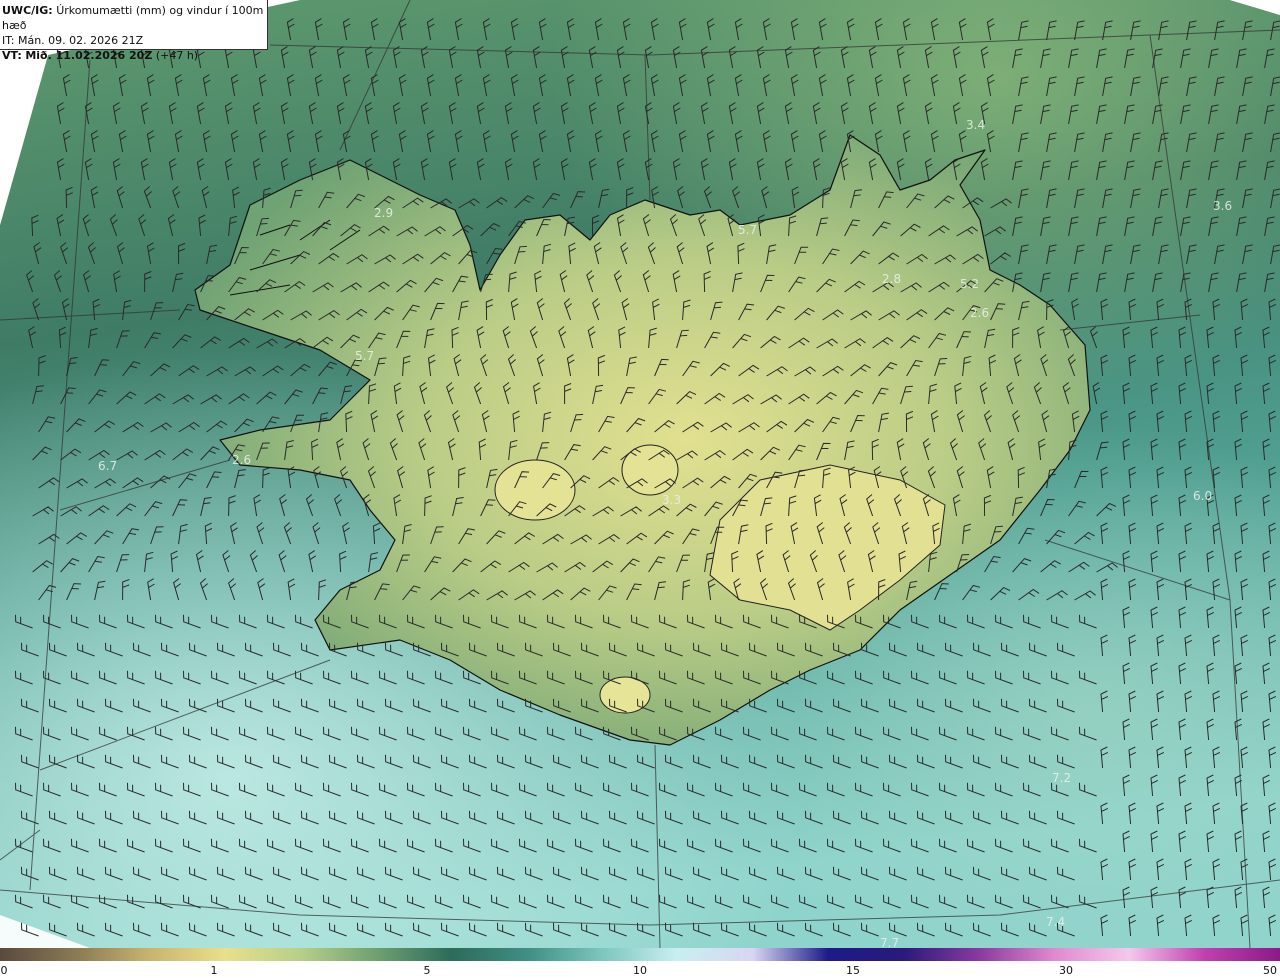 This screenshot has width=1280, height=978. I want to click on value-label: 7.7, so click(889, 942).